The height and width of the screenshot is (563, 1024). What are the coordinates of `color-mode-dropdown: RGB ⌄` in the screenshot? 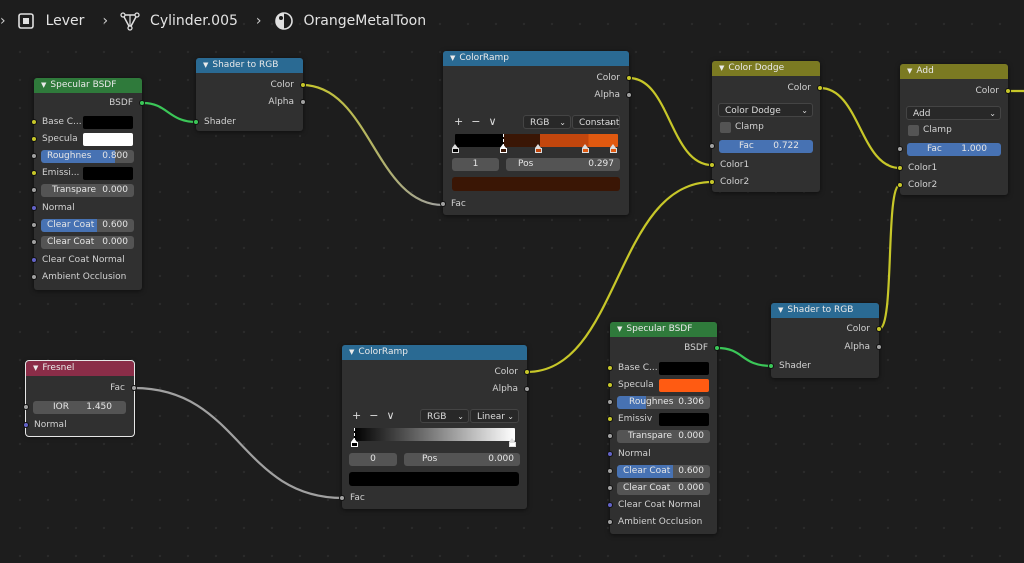 It's located at (444, 416).